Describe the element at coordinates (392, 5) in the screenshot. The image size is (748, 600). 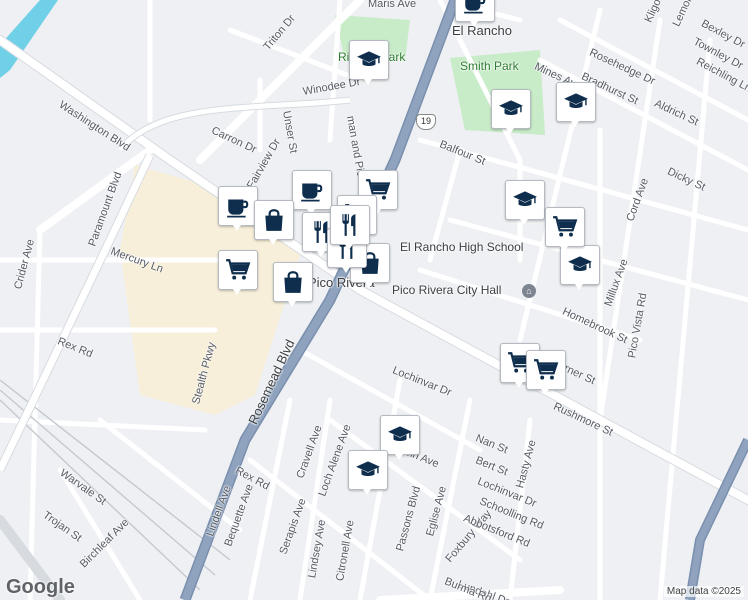
I see `street-label: Maris Ave` at that location.